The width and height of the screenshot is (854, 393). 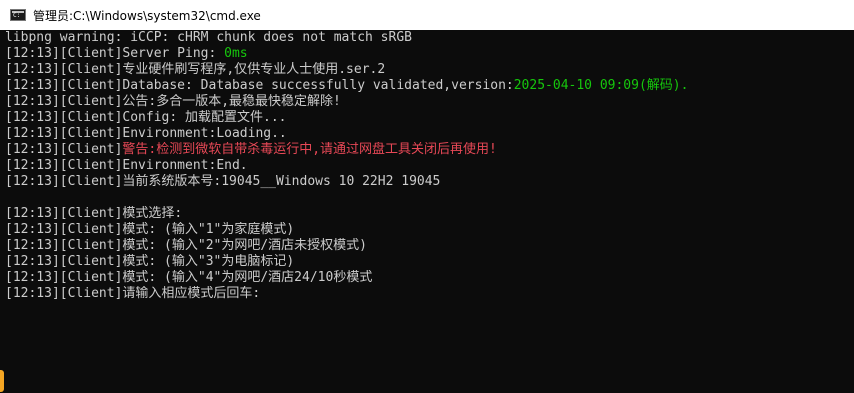 I want to click on window-title: 管理员:C:\Windows\system32\cmd.exe, so click(x=147, y=15).